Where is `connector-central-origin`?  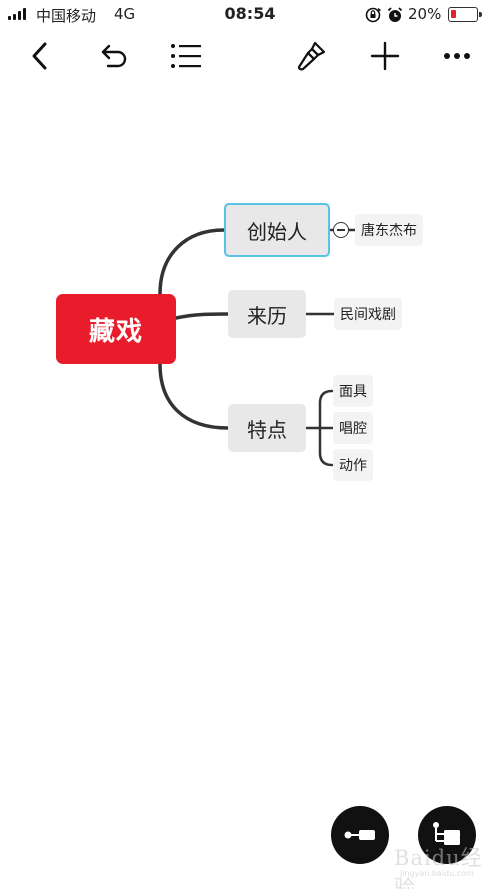 connector-central-origin is located at coordinates (202, 316).